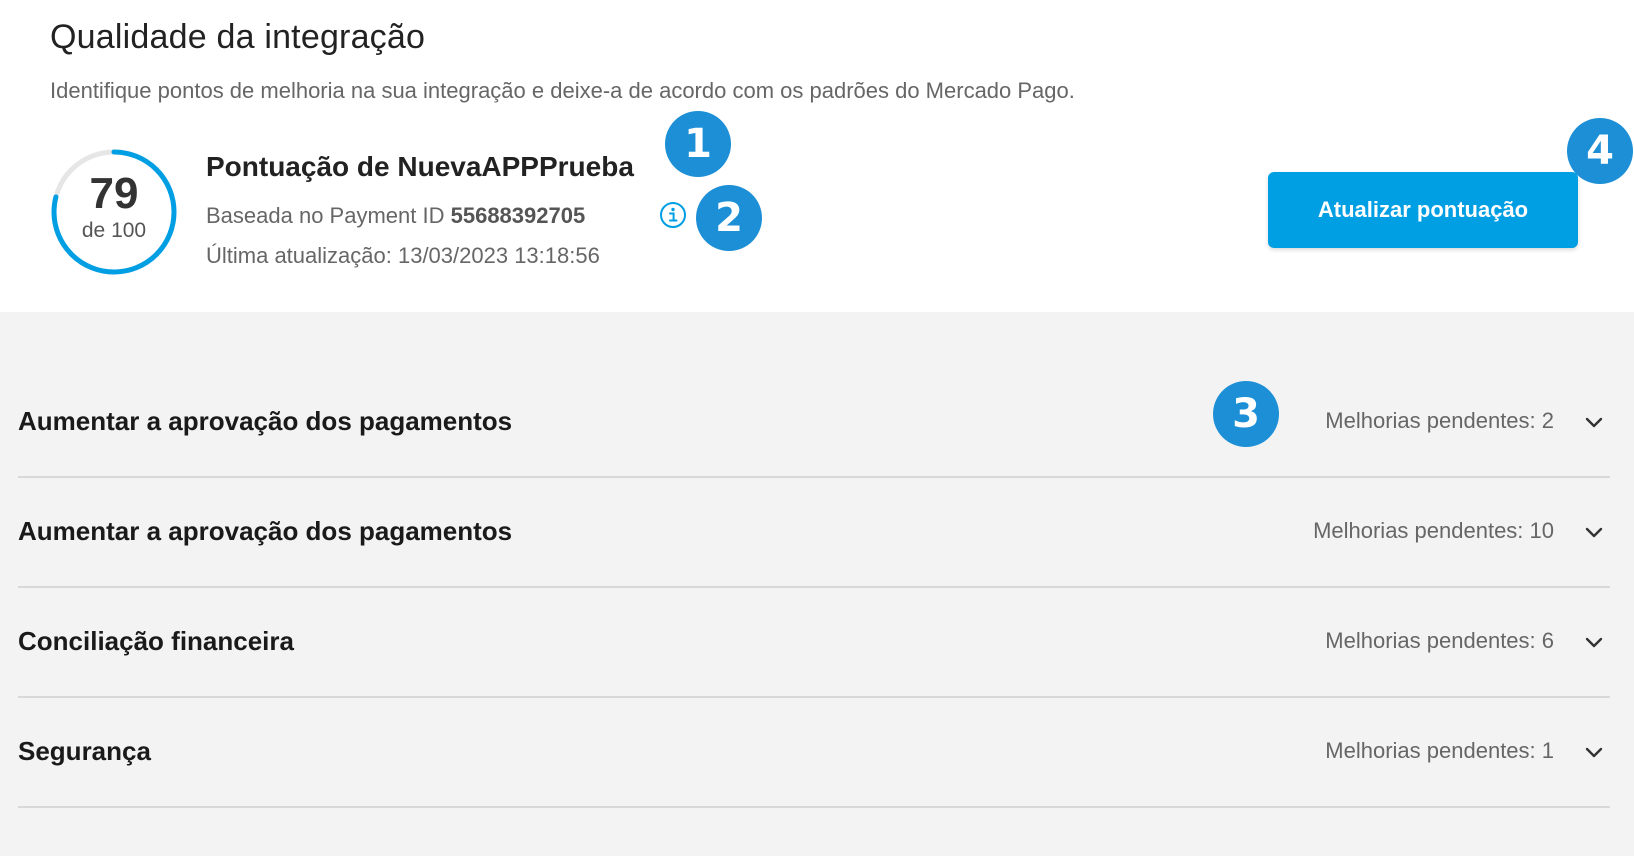 The height and width of the screenshot is (856, 1634). I want to click on info-icon, so click(673, 215).